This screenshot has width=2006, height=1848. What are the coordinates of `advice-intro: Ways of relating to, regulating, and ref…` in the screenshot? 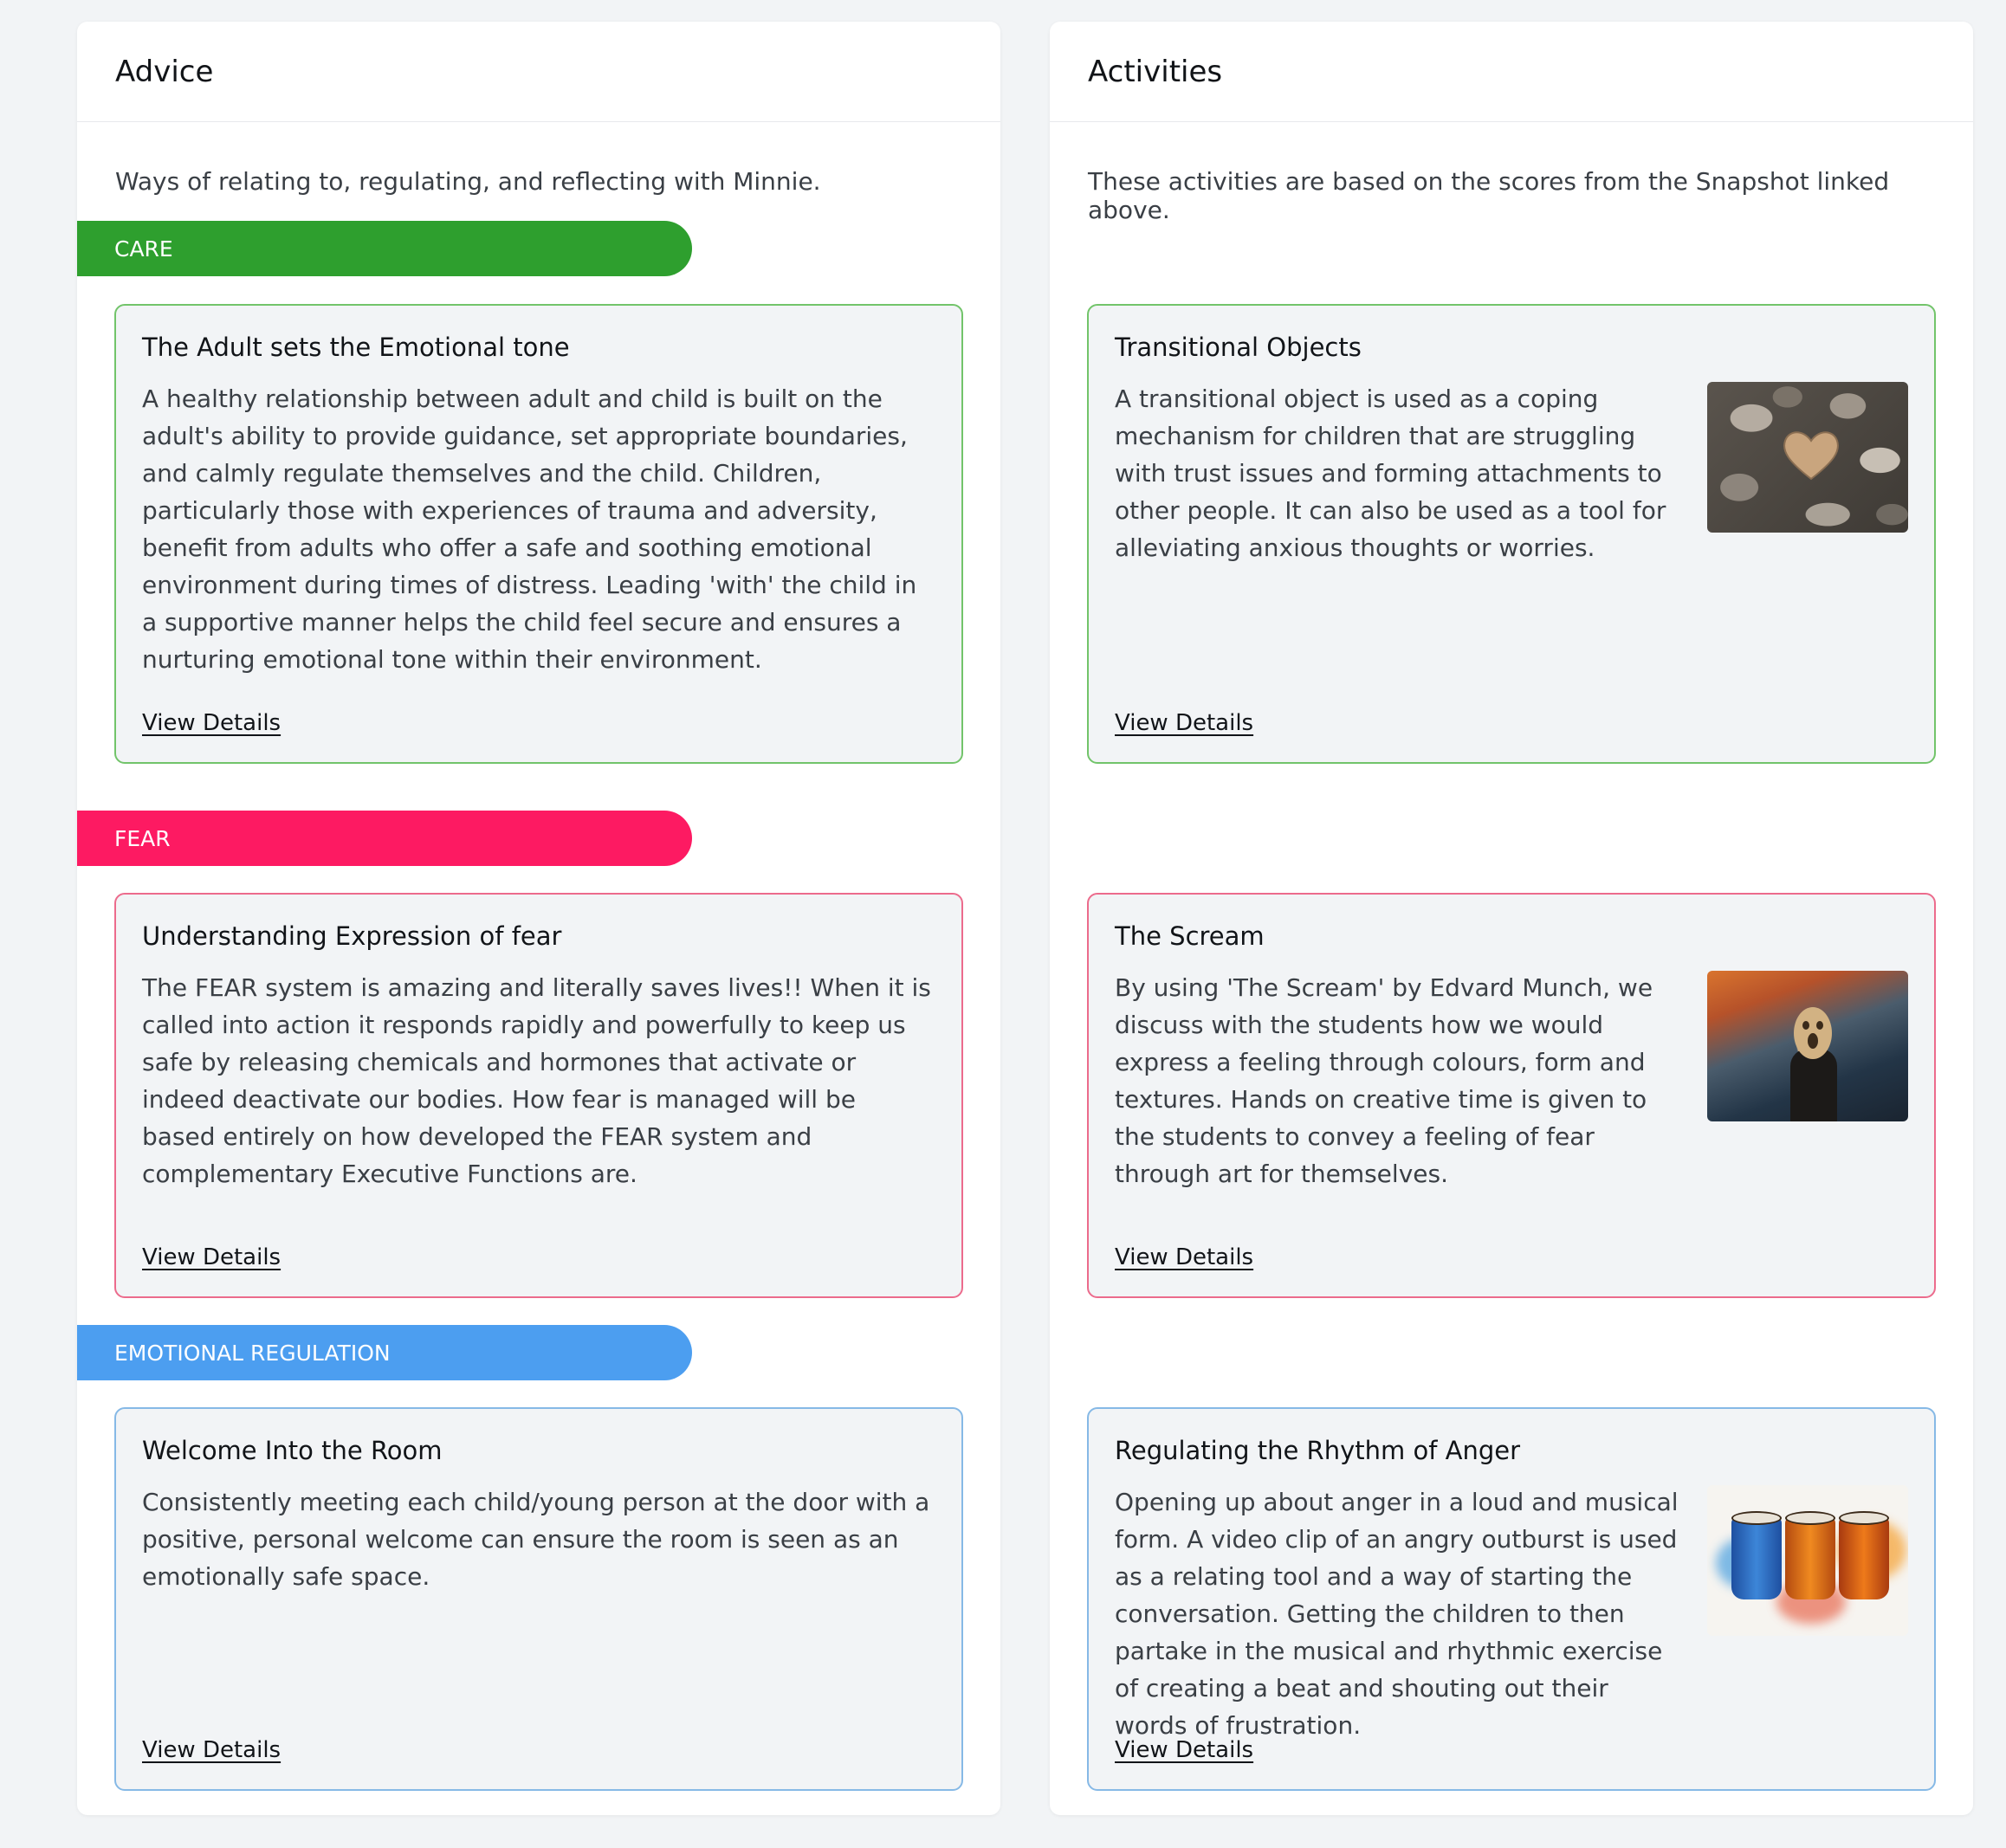 It's located at (468, 181).